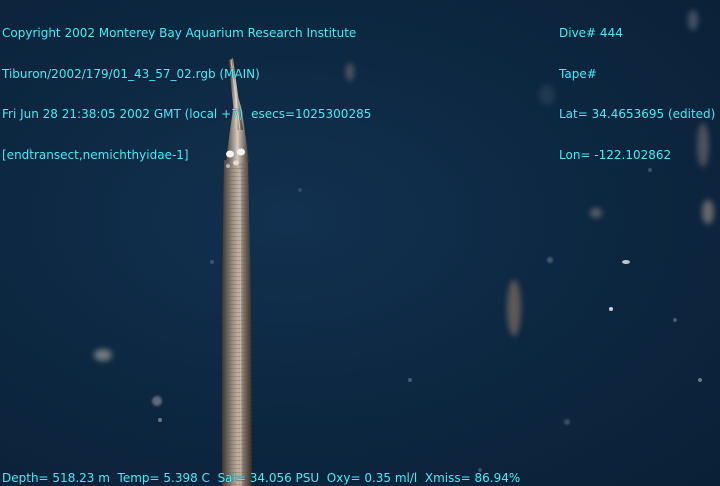 Image resolution: width=720 pixels, height=486 pixels. I want to click on dive-number: Dive# 444, so click(591, 33).